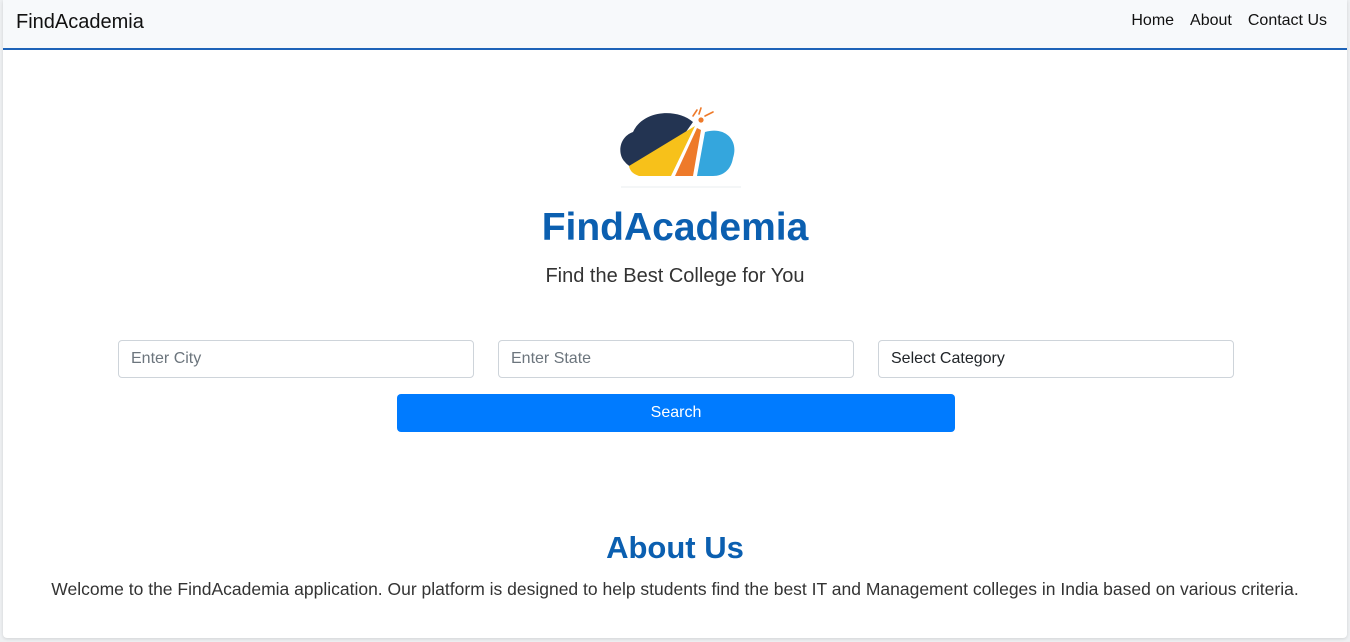 The image size is (1350, 642). Describe the element at coordinates (676, 359) in the screenshot. I see `state-input` at that location.